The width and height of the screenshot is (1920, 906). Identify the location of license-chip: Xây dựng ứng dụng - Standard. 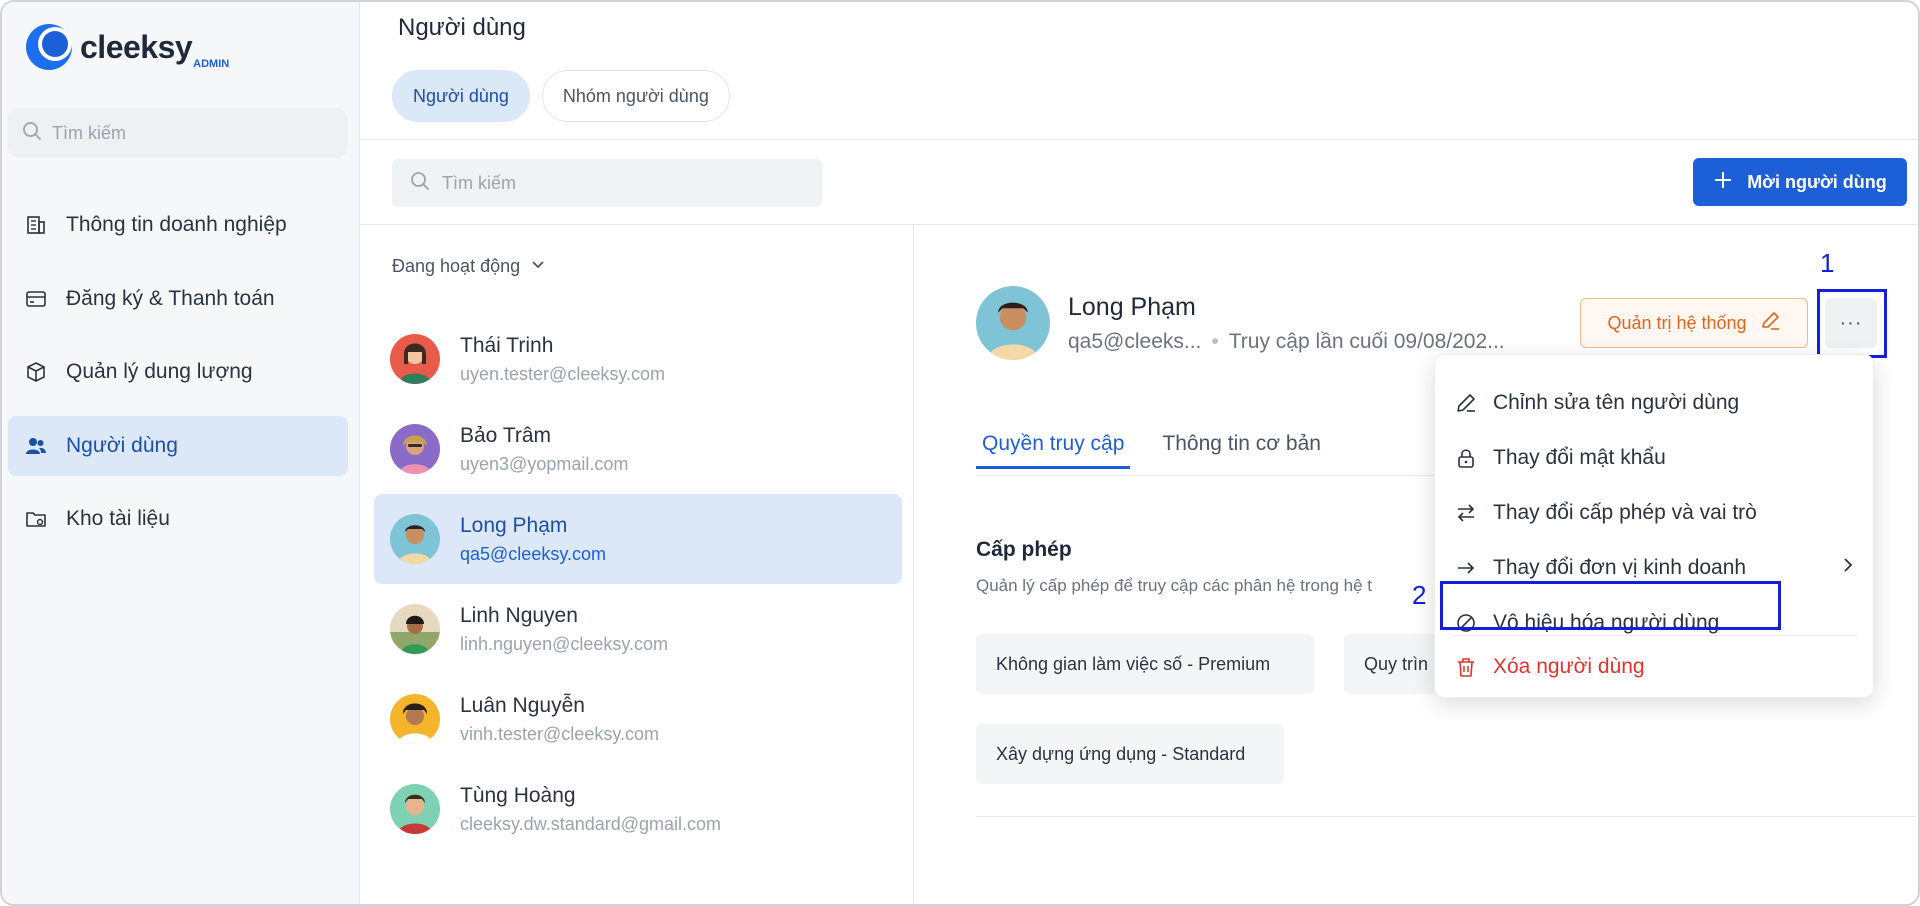
(1130, 754).